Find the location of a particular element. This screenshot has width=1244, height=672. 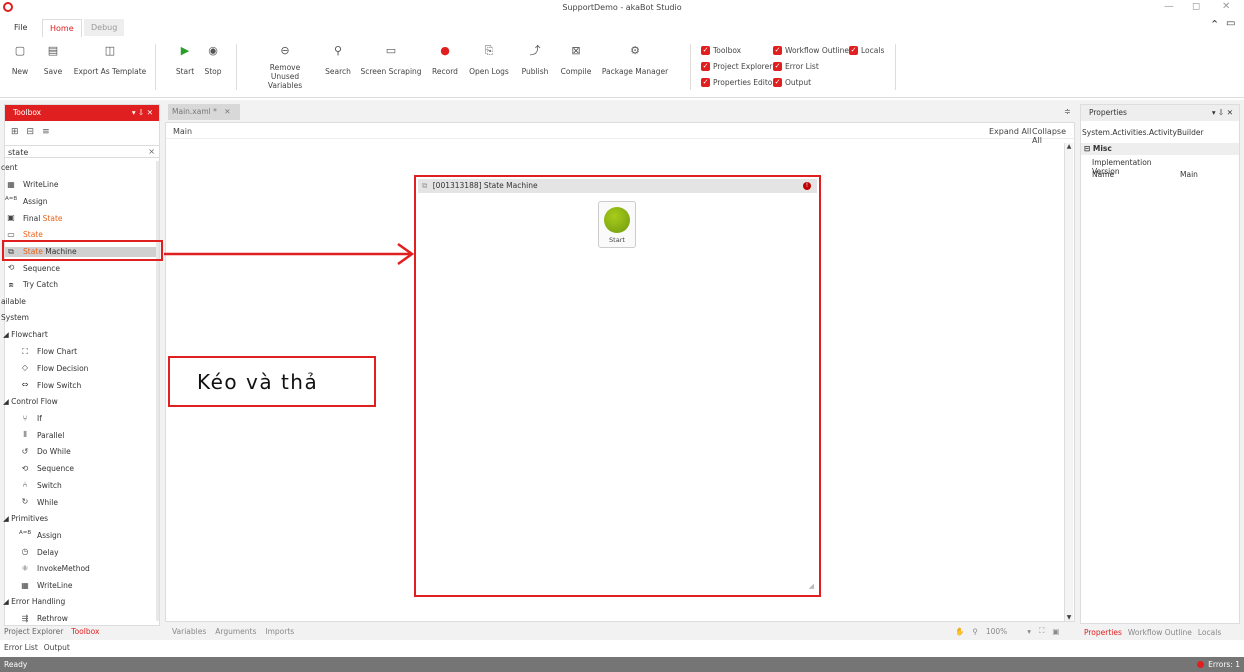

toolbox-item: ⑃ Switch is located at coordinates (40, 485).